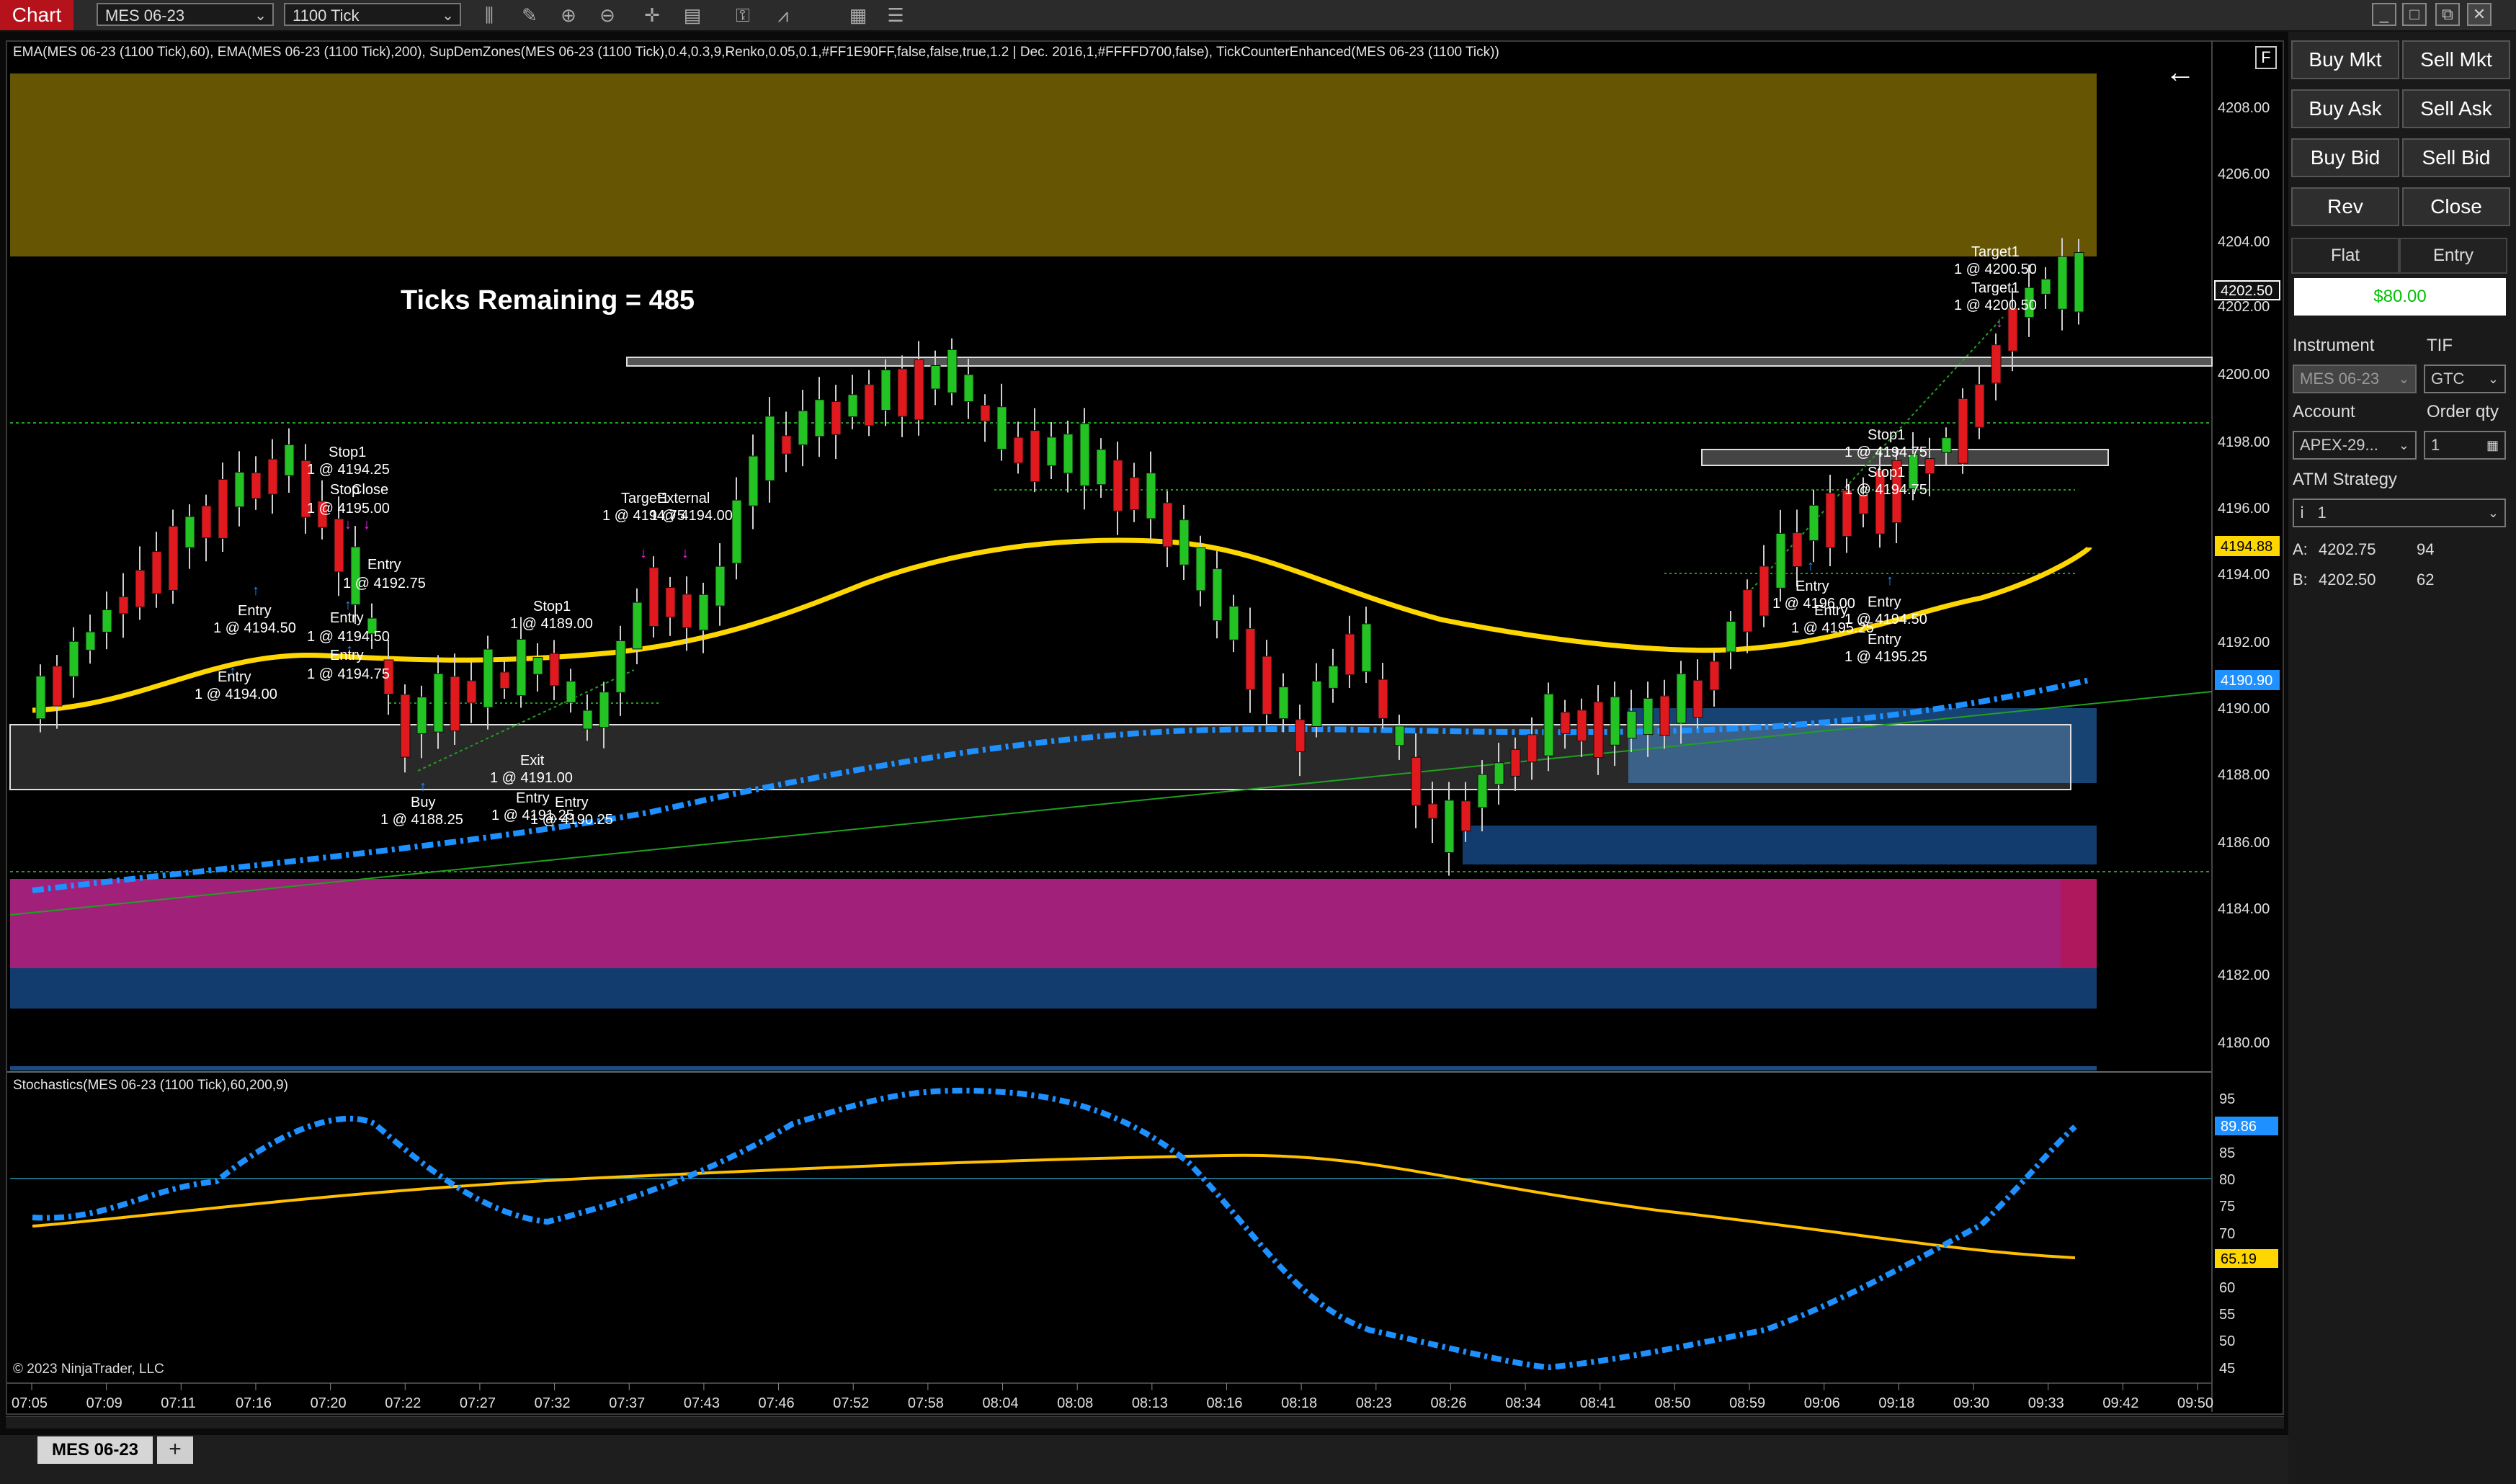 The height and width of the screenshot is (1484, 2516). Describe the element at coordinates (2456, 108) in the screenshot. I see `sell-ask-button: Sell Ask` at that location.